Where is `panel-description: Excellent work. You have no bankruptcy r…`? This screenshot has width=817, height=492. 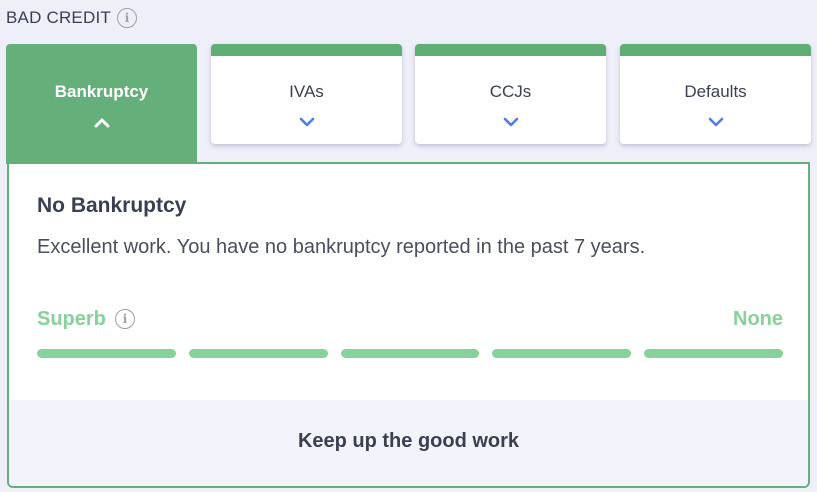
panel-description: Excellent work. You have no bankruptcy r… is located at coordinates (341, 247).